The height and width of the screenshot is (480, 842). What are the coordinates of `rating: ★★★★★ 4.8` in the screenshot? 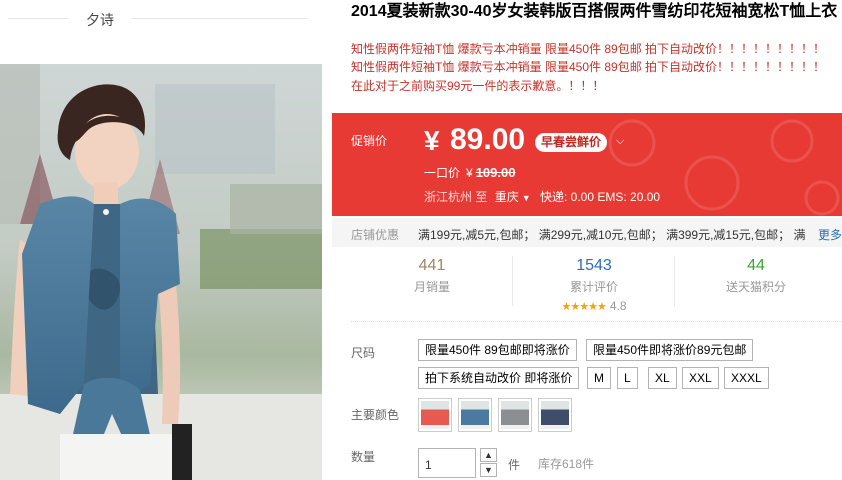 It's located at (594, 306).